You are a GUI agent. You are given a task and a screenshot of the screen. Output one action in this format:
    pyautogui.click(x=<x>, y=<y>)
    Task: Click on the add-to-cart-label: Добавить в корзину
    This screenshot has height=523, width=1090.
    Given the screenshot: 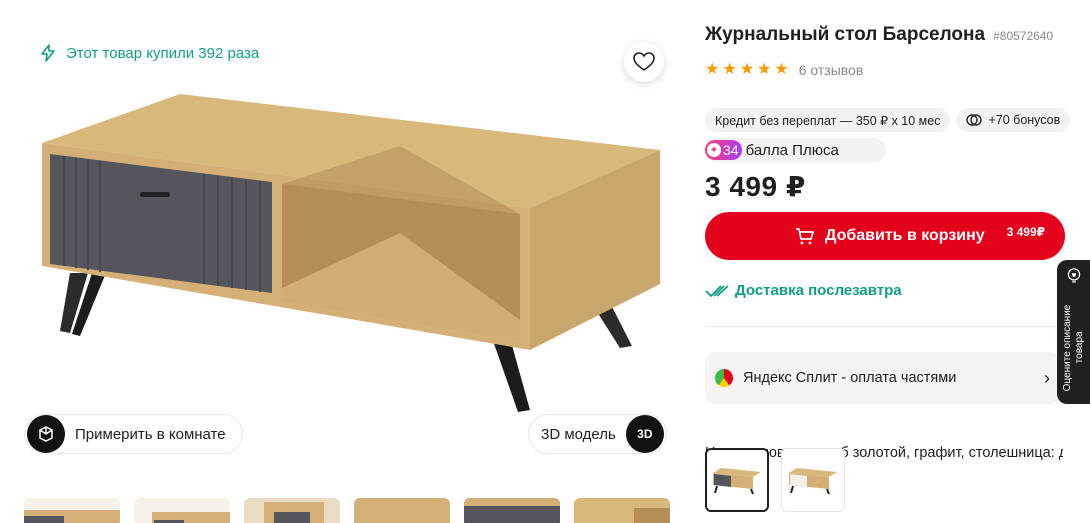 What is the action you would take?
    pyautogui.click(x=905, y=235)
    